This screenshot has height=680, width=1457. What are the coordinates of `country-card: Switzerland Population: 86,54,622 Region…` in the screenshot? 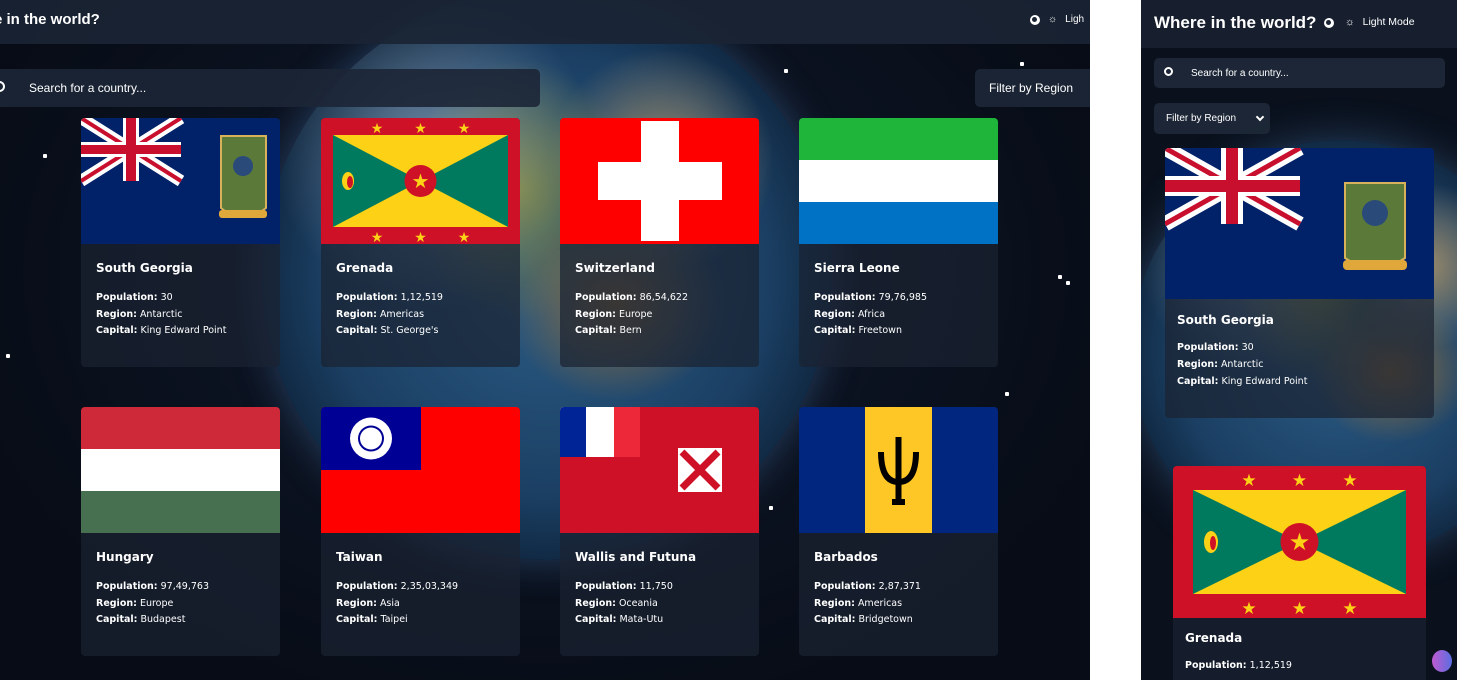 It's located at (659, 242).